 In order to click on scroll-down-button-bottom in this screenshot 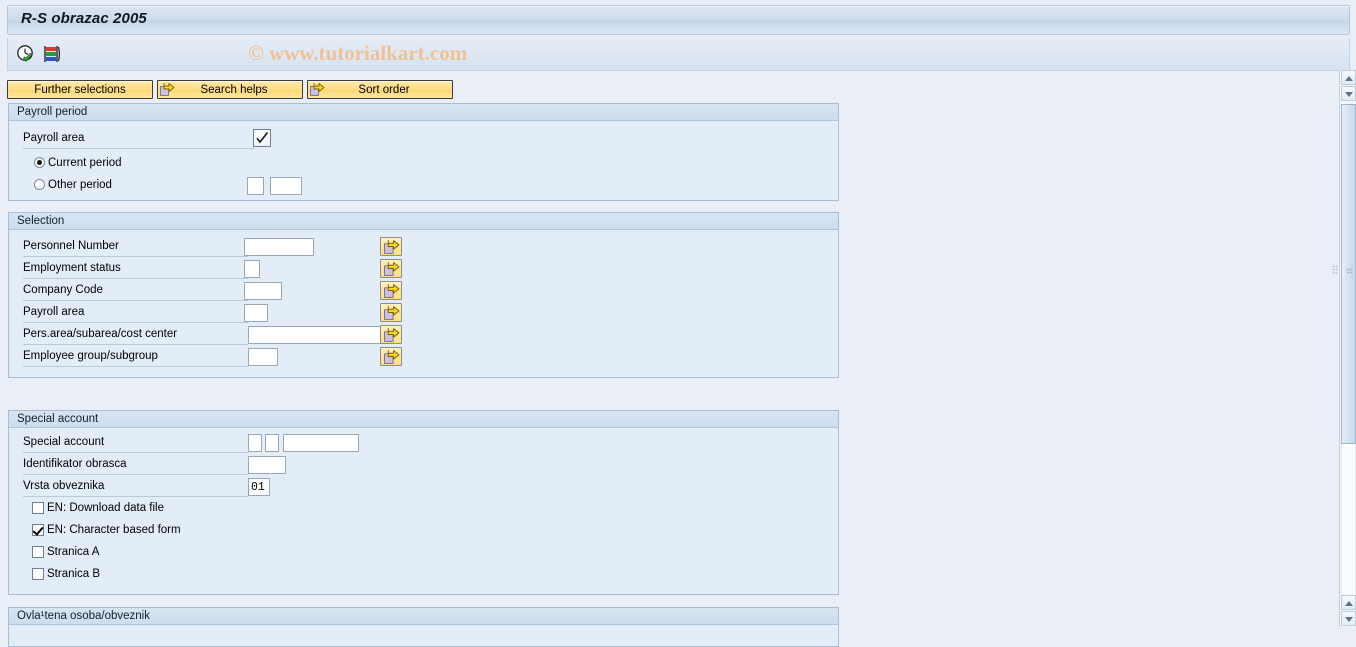, I will do `click(1348, 618)`.